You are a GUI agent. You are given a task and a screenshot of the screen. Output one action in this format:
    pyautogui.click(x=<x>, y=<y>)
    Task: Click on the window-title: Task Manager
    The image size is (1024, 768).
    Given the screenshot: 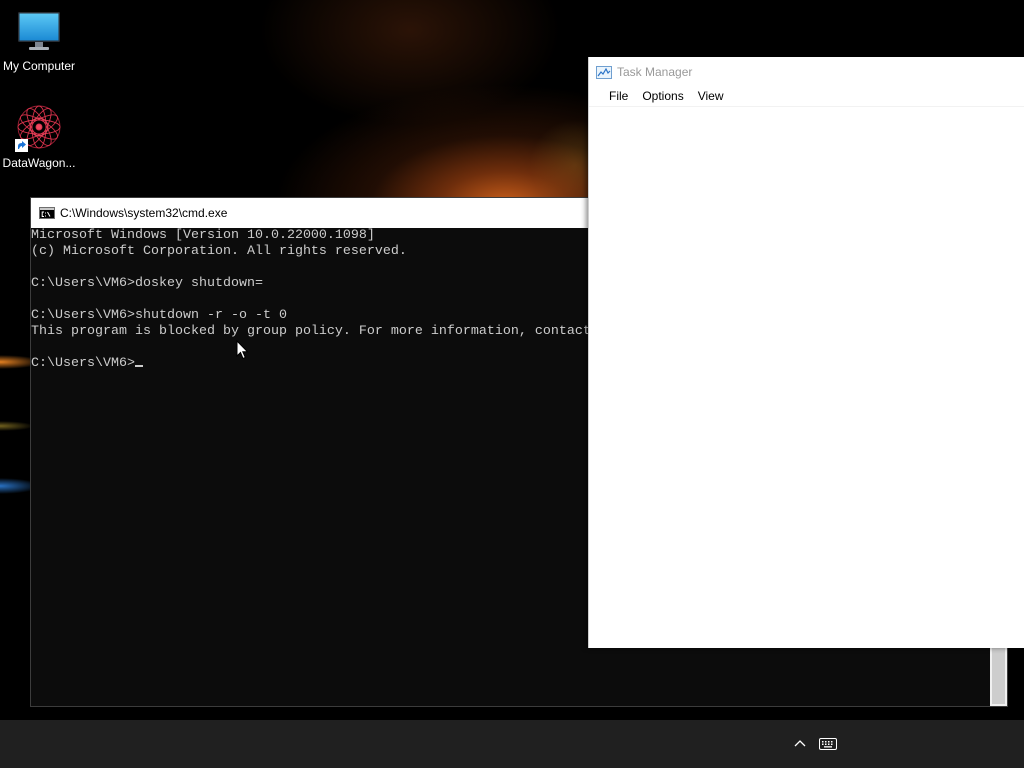 What is the action you would take?
    pyautogui.click(x=655, y=72)
    